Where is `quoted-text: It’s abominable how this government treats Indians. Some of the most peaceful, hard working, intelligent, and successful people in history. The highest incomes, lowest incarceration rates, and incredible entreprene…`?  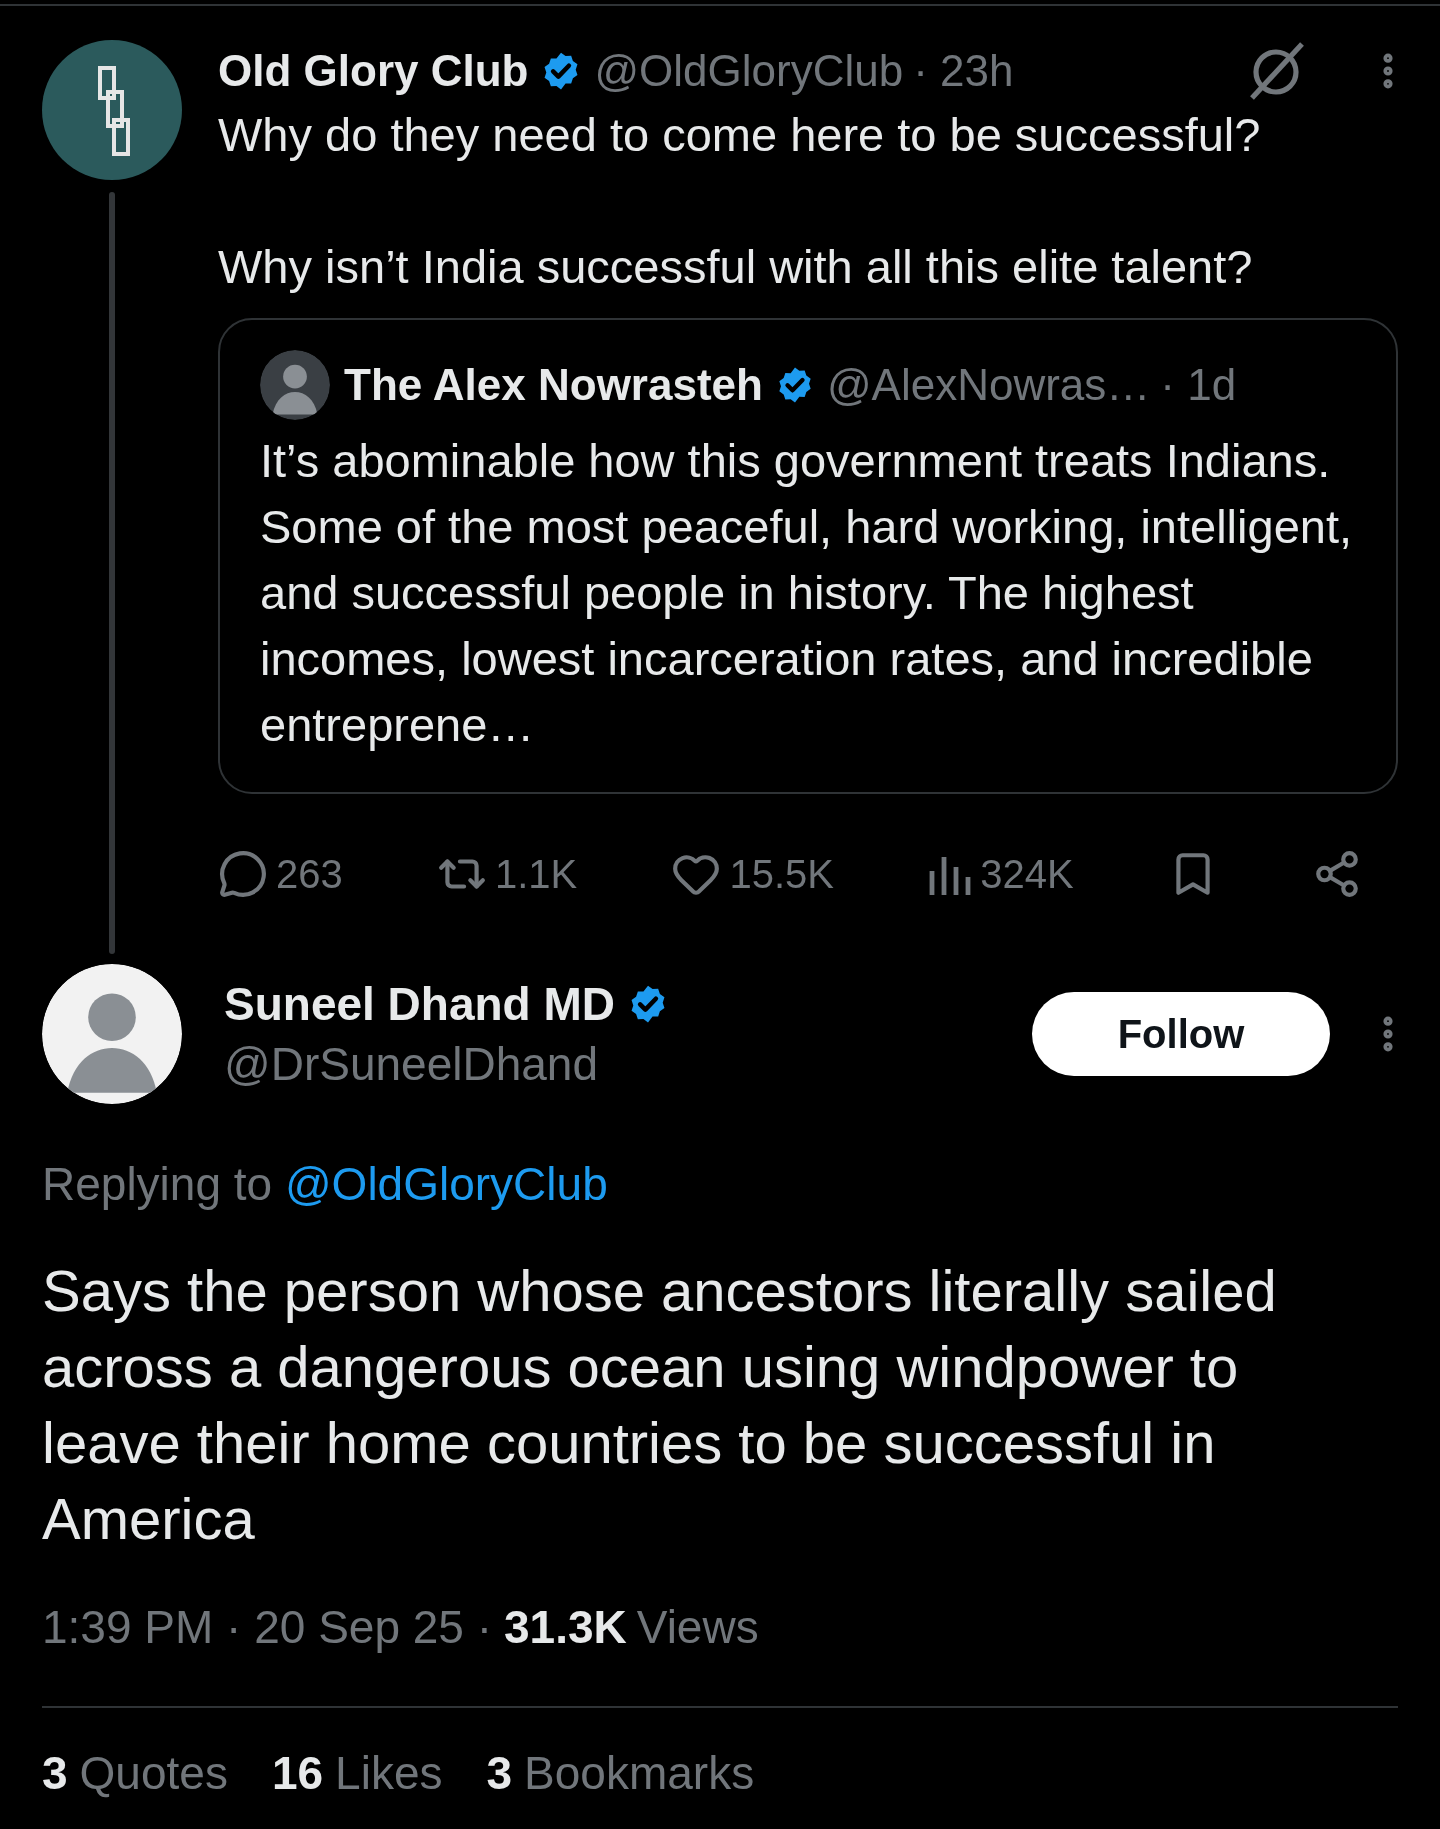 quoted-text: It’s abominable how this government treats Indians. Some of the most peaceful, hard working, intelligent, and successful people in history. The highest incomes, lowest incarceration rates, and incredible entreprene… is located at coordinates (807, 593).